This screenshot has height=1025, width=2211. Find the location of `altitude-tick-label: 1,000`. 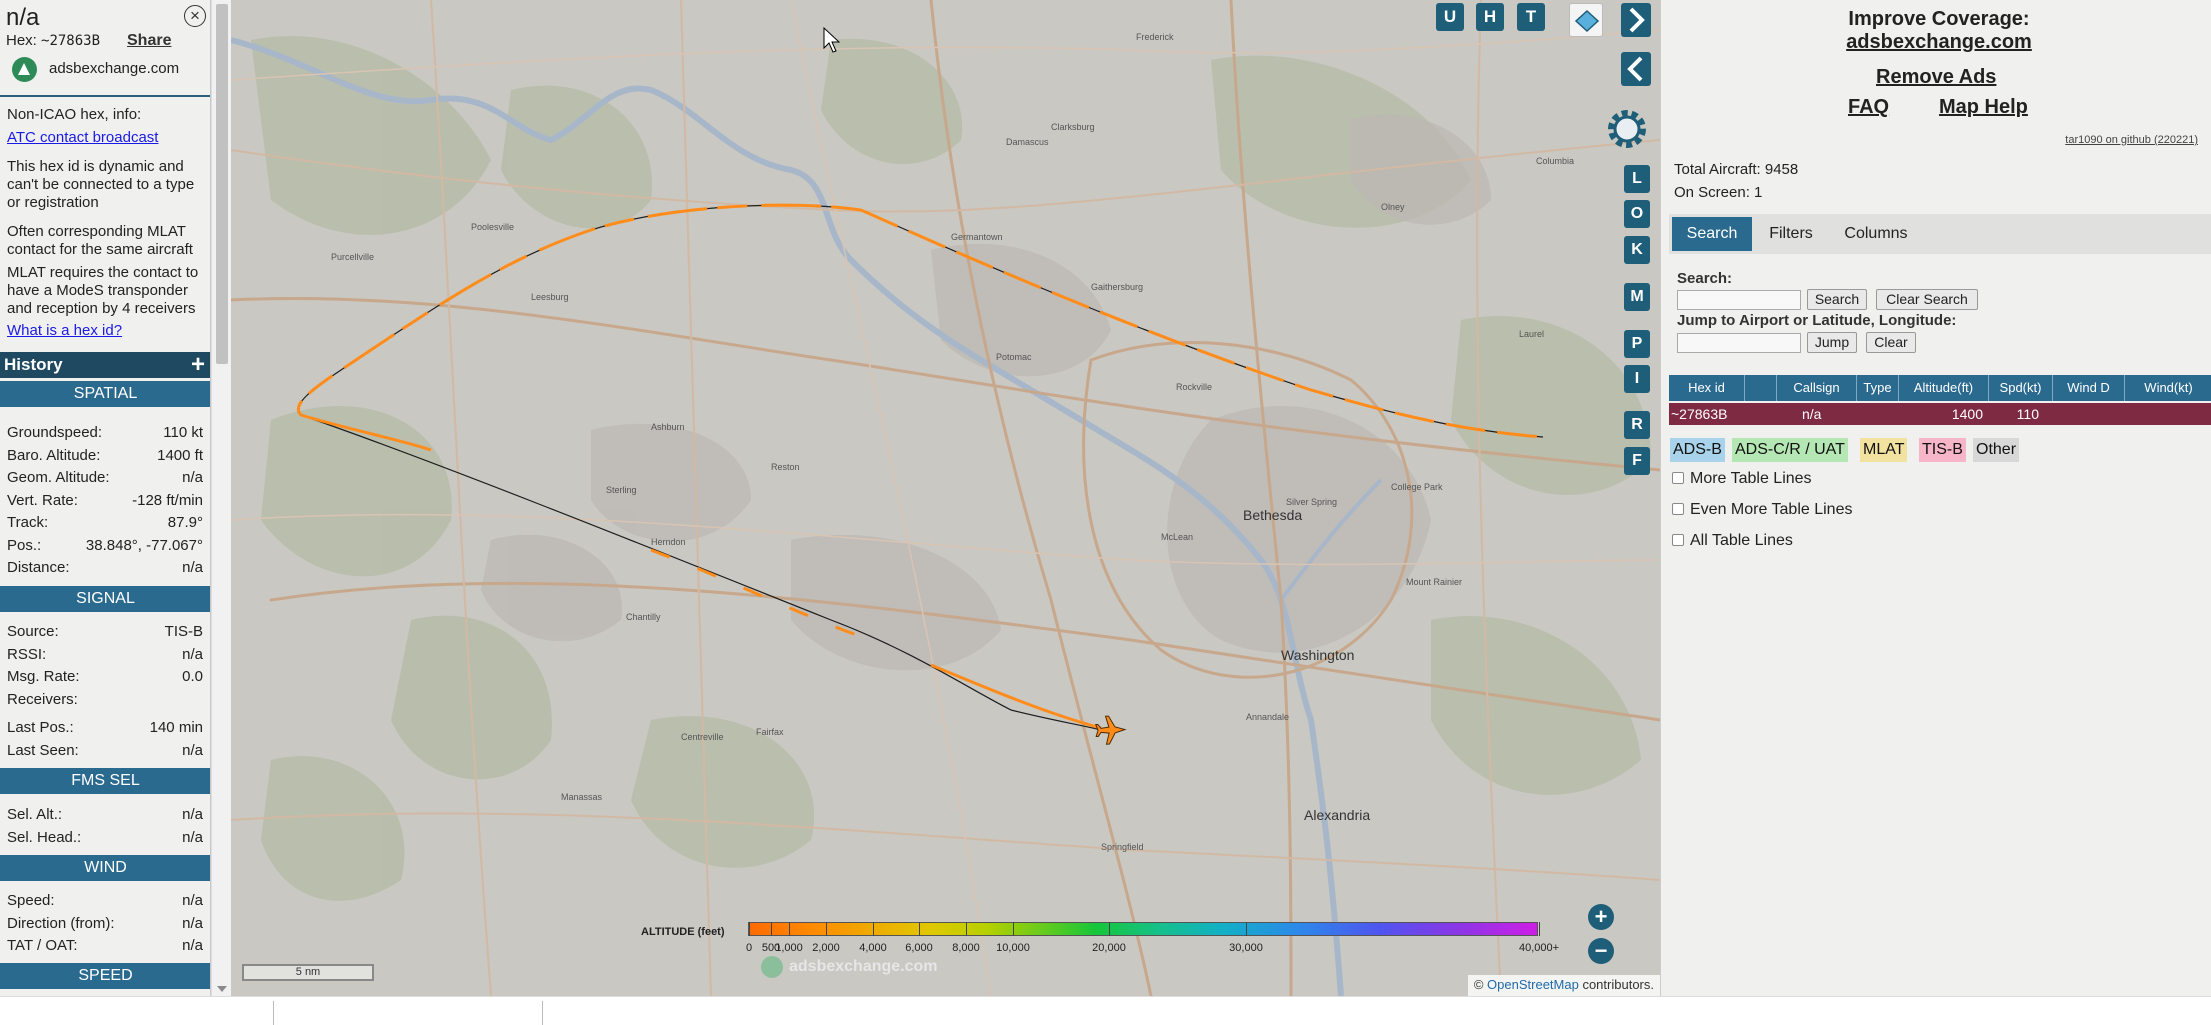

altitude-tick-label: 1,000 is located at coordinates (789, 948).